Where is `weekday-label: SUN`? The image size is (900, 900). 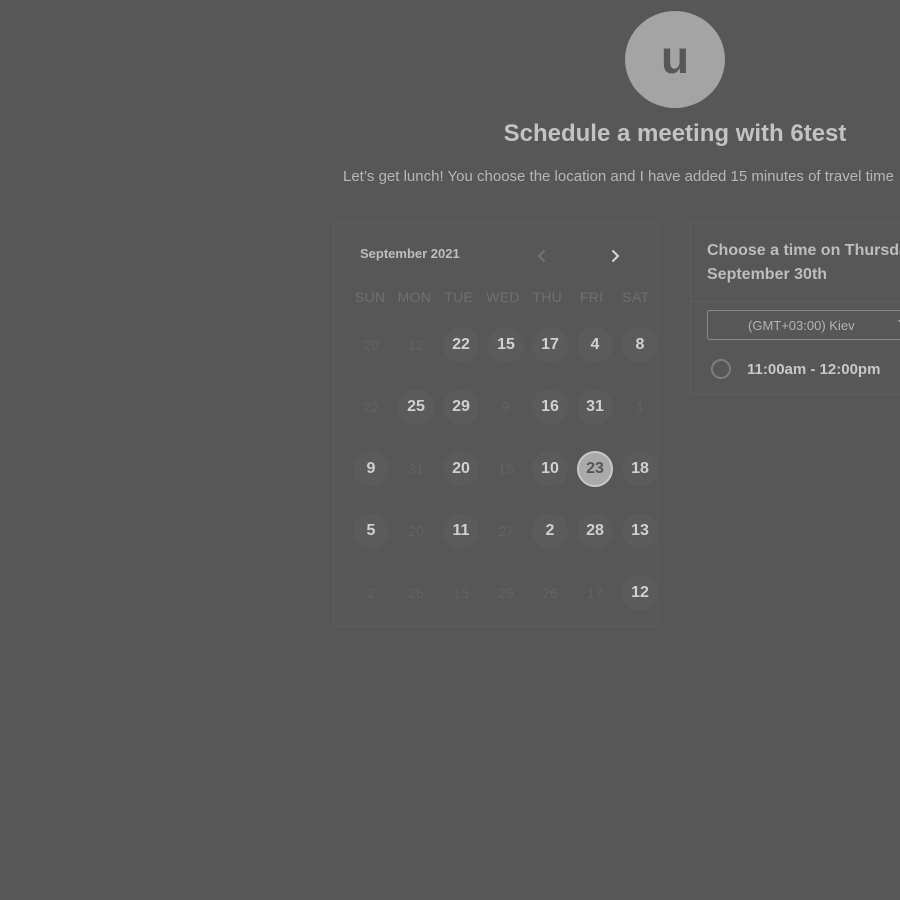
weekday-label: SUN is located at coordinates (370, 297).